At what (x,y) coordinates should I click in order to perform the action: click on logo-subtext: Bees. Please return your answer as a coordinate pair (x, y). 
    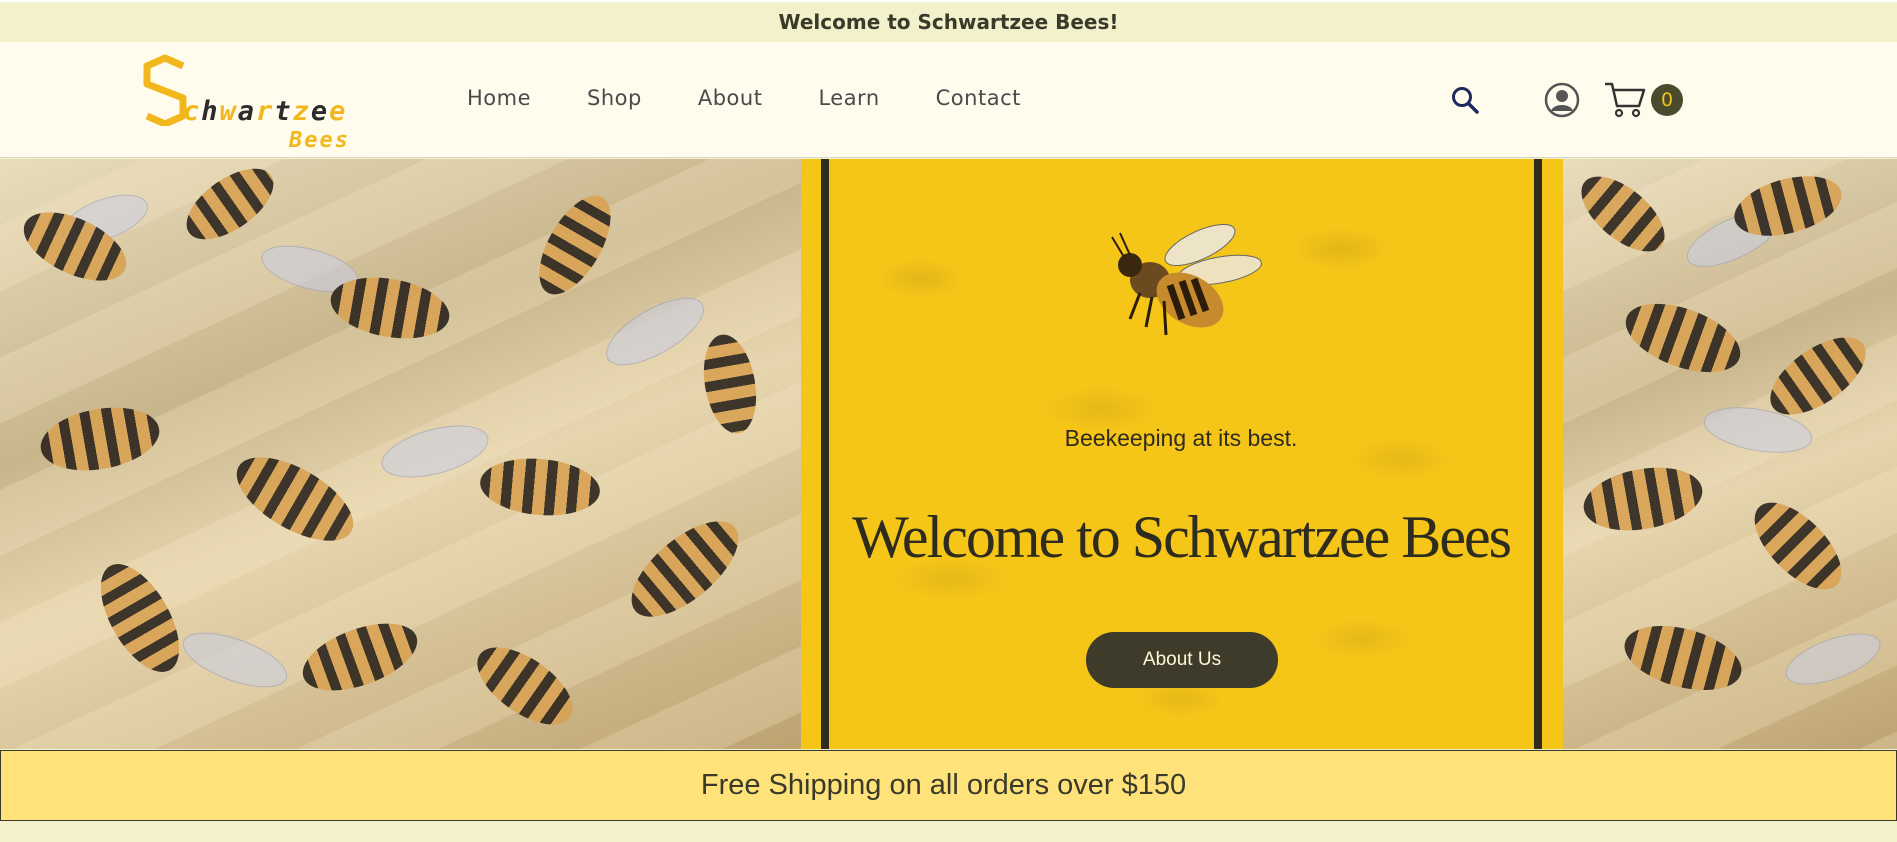
    Looking at the image, I should click on (319, 140).